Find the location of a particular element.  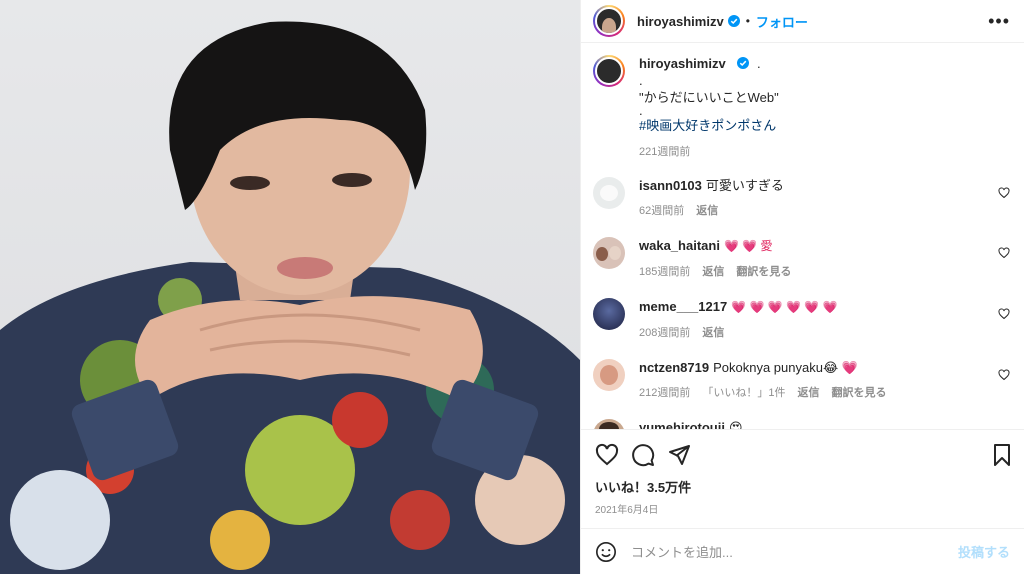

caption-username: hiroyashimizv is located at coordinates (682, 63).